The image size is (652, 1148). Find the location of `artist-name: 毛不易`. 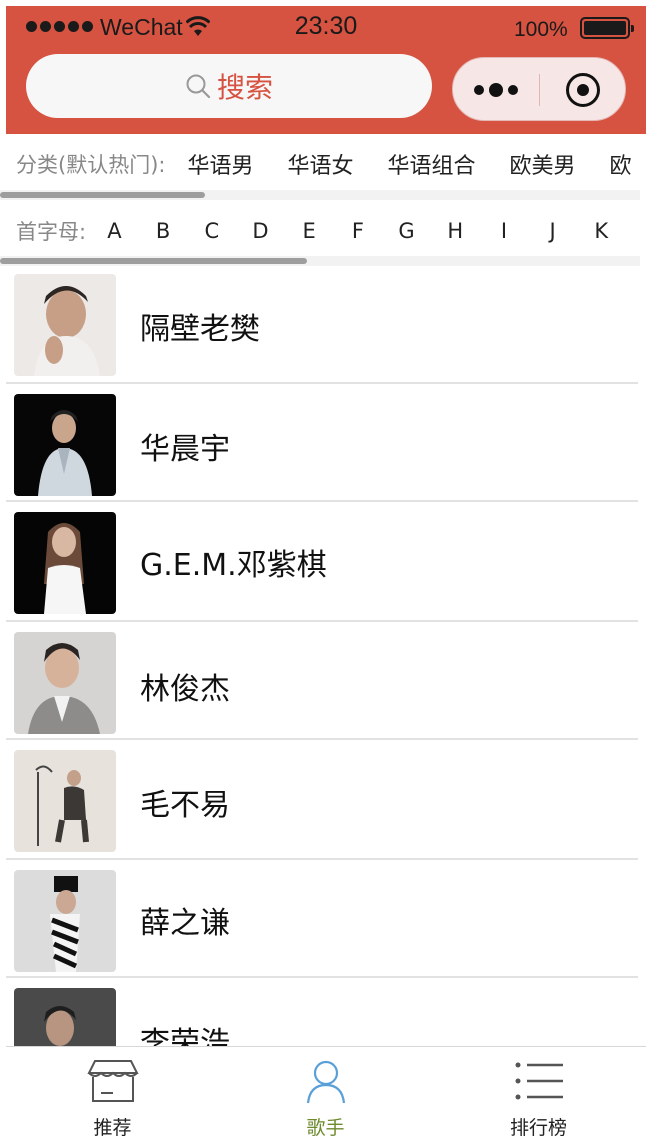

artist-name: 毛不易 is located at coordinates (185, 805).